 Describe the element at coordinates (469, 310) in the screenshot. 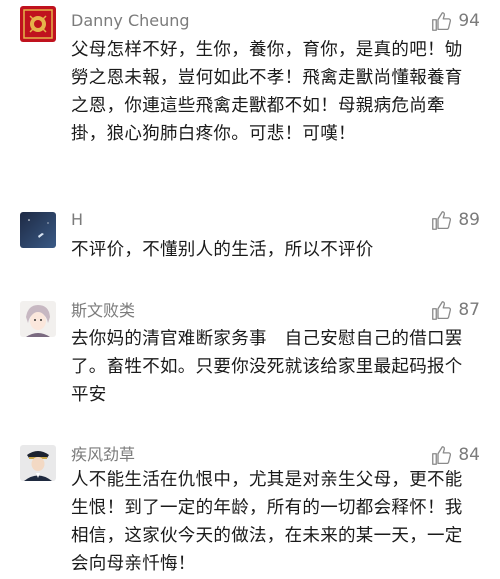

I see `like-count: 87` at that location.